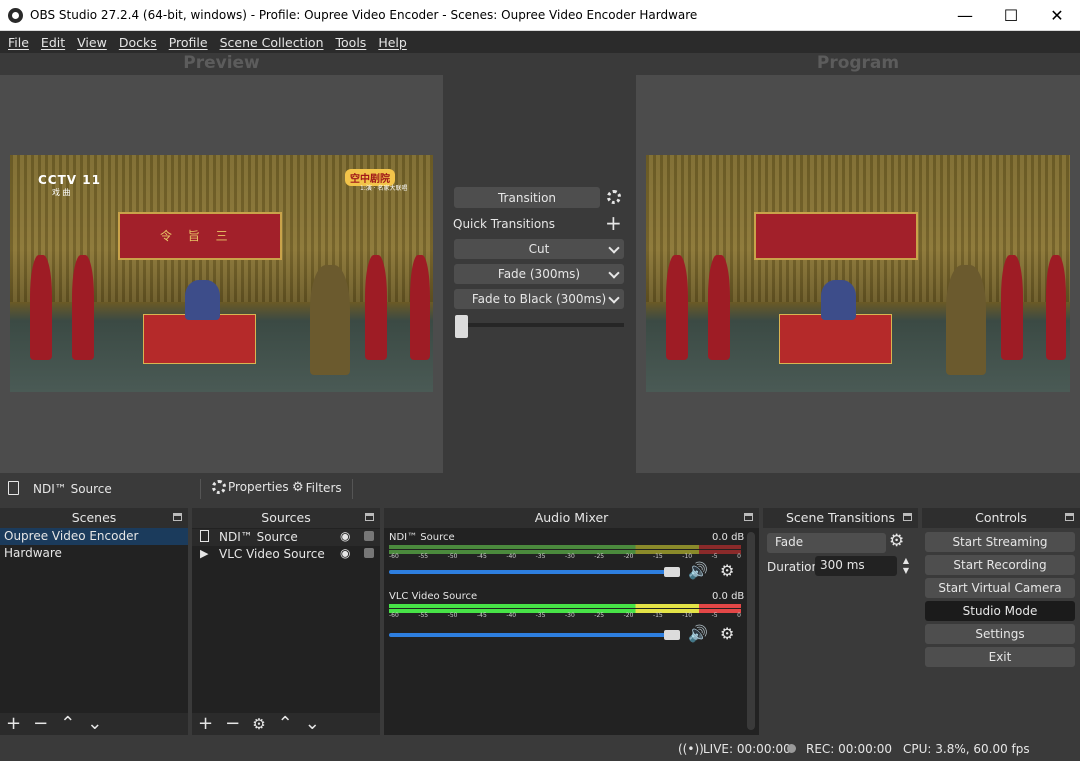  Describe the element at coordinates (461, 326) in the screenshot. I see `tbar-handle` at that location.